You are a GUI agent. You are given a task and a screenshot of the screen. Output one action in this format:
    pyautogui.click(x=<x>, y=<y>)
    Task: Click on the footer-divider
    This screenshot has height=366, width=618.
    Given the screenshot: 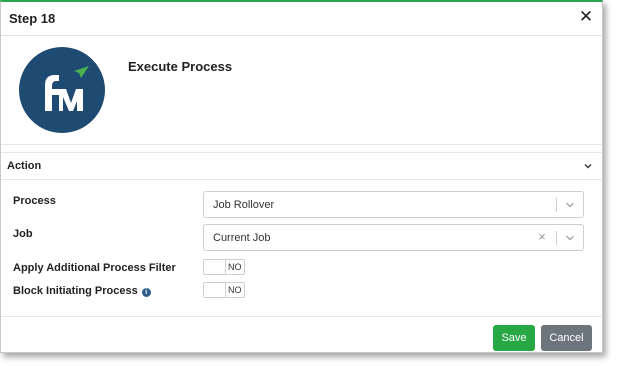 What is the action you would take?
    pyautogui.click(x=301, y=316)
    